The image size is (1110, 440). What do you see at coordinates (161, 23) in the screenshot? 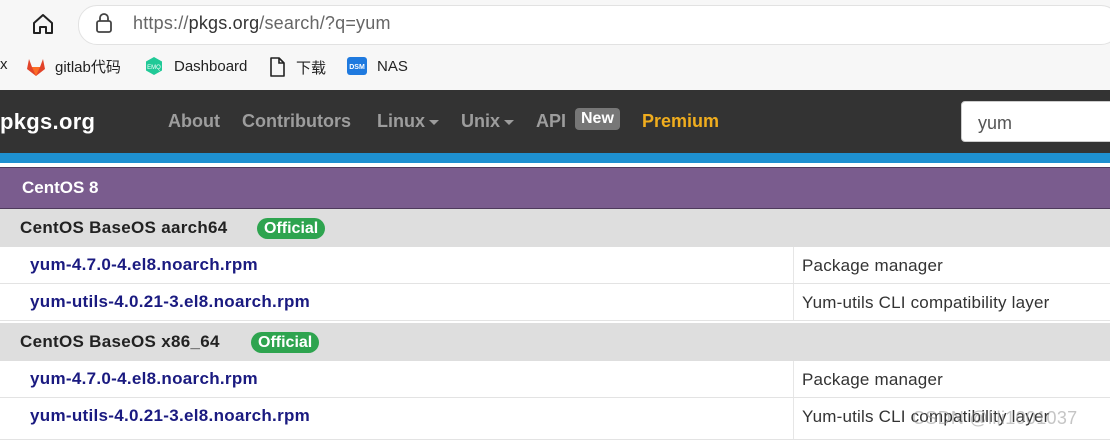
I see `url-prefix: https://` at bounding box center [161, 23].